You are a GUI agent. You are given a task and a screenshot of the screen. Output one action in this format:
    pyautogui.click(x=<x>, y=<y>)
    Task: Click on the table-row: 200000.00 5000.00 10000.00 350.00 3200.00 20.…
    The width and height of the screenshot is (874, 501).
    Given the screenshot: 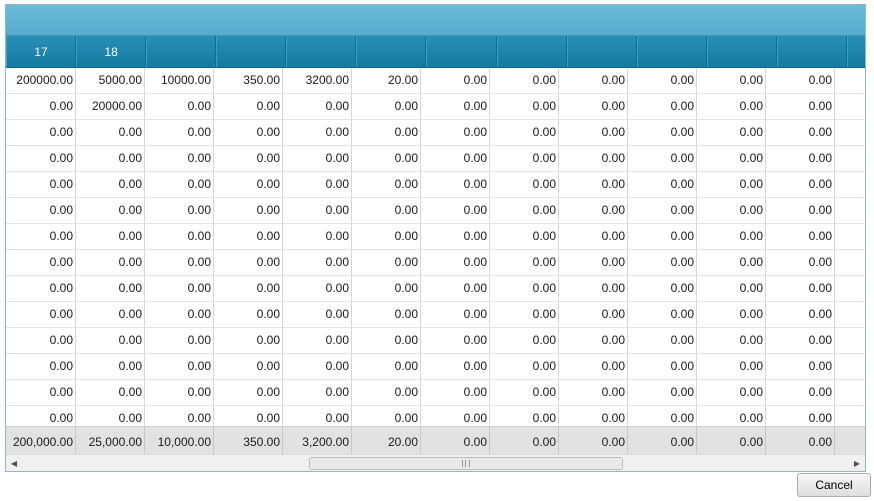 What is the action you would take?
    pyautogui.click(x=435, y=81)
    